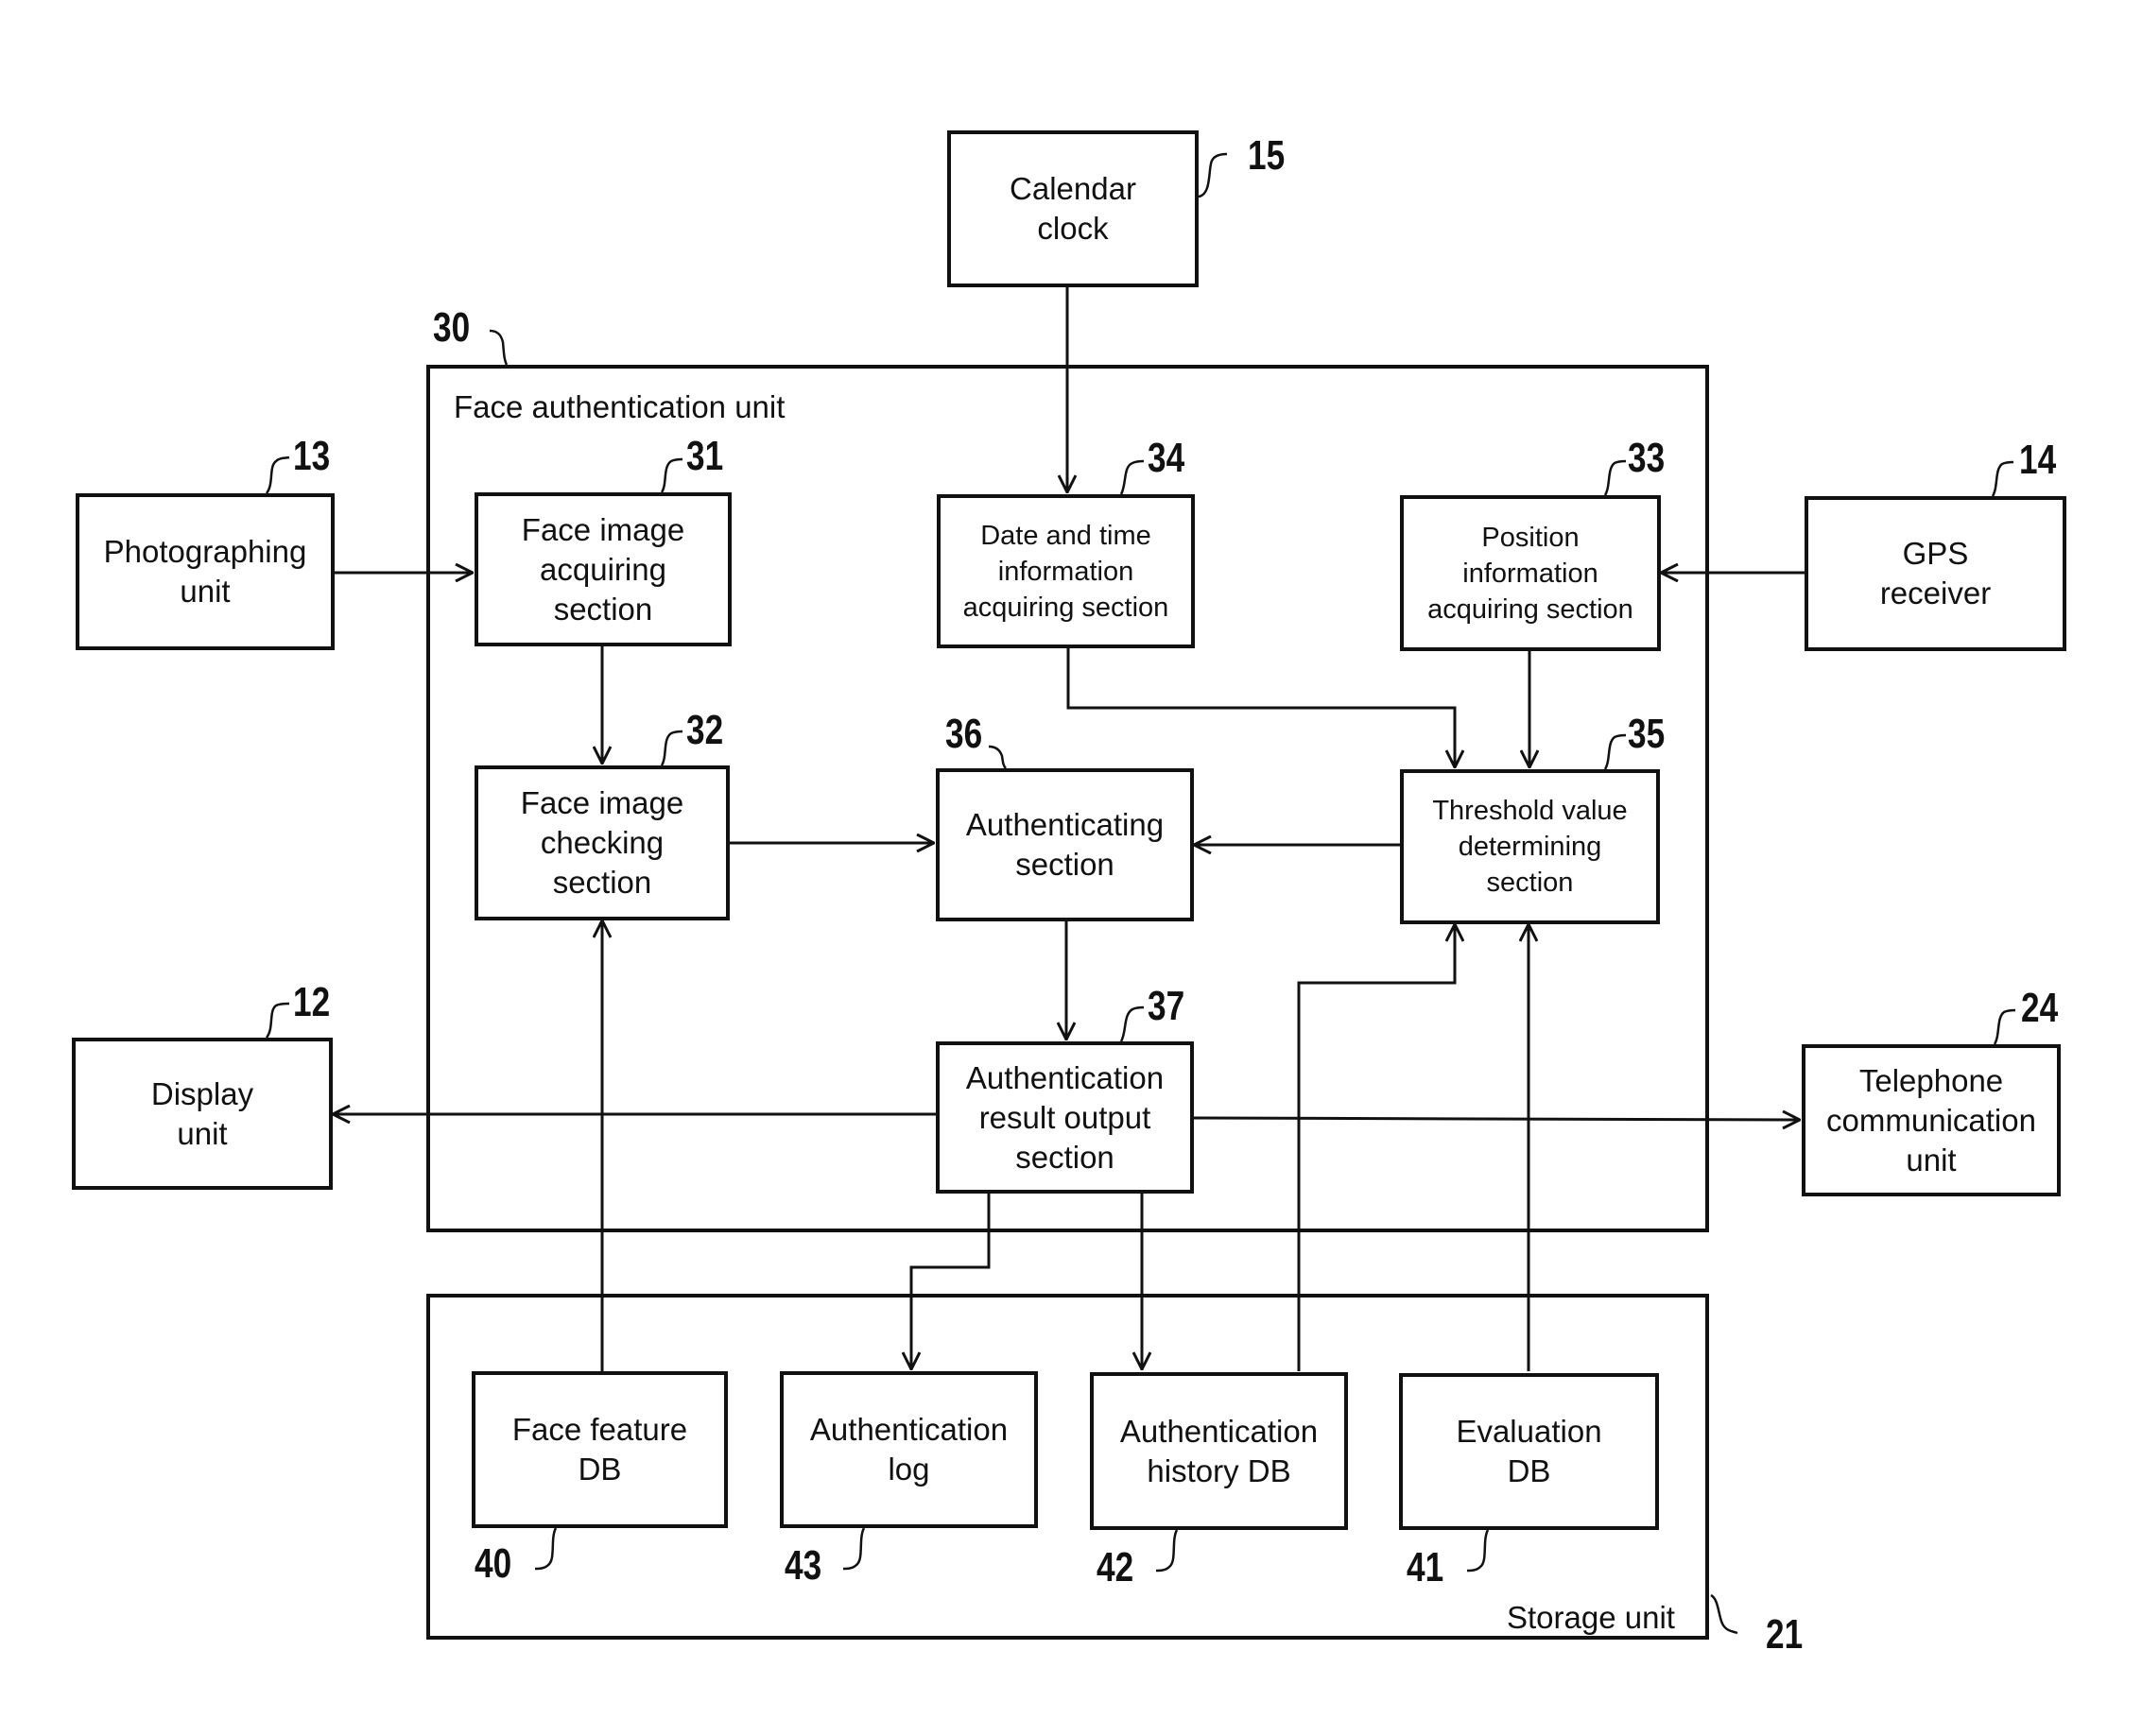 Image resolution: width=2142 pixels, height=1736 pixels. I want to click on face-image-acquiring-label: Face image acquiring section, so click(603, 569).